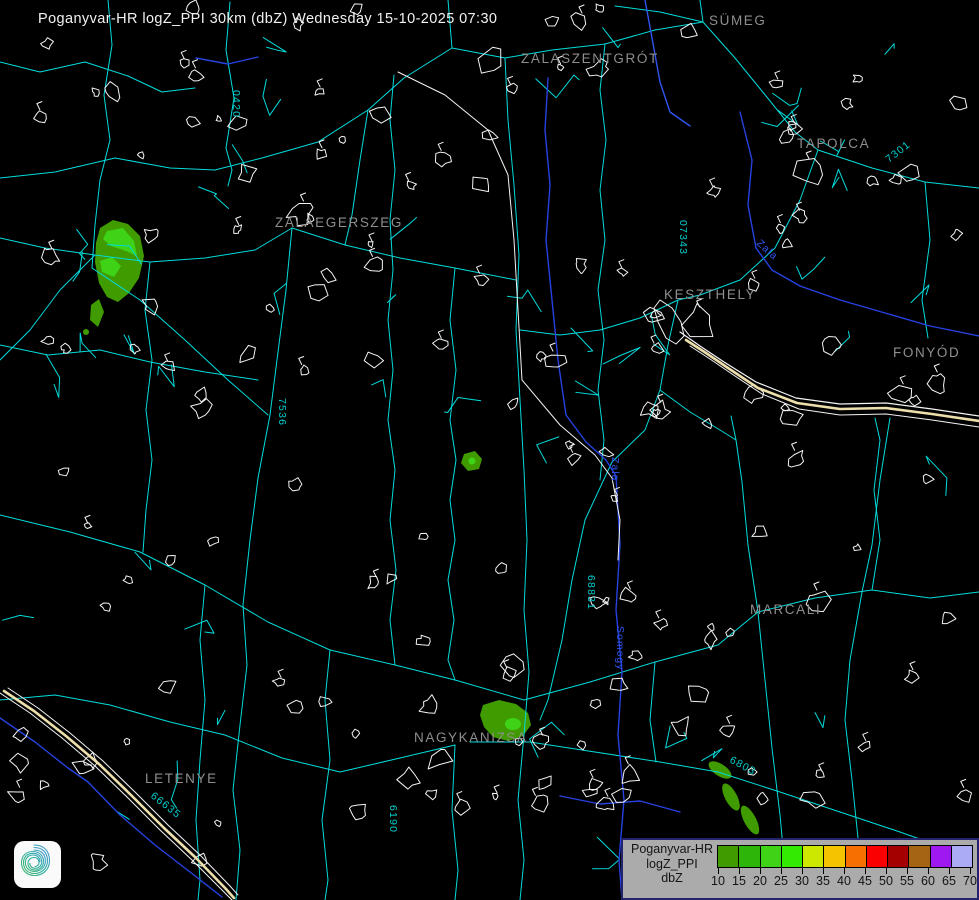  Describe the element at coordinates (865, 881) in the screenshot. I see `legend-tick-label: 45` at that location.